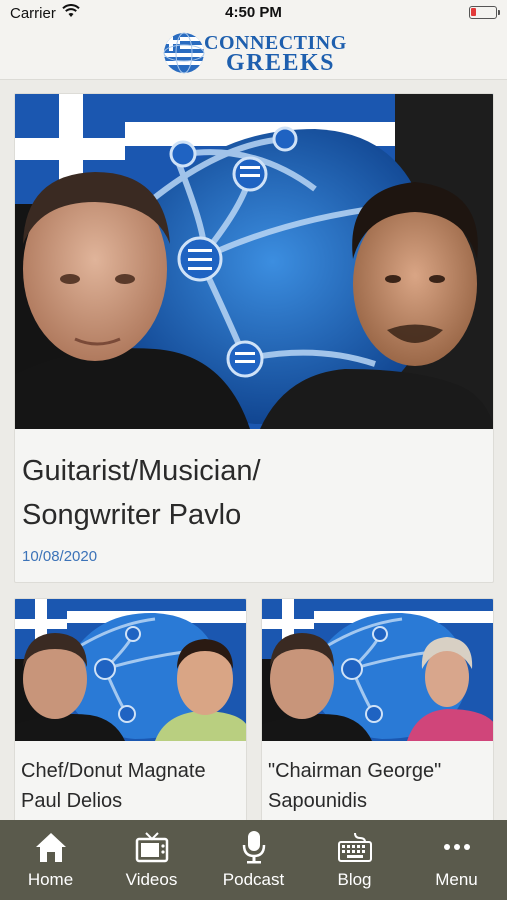 The image size is (507, 900). I want to click on article-title-line-1: "Chairman George", so click(355, 771).